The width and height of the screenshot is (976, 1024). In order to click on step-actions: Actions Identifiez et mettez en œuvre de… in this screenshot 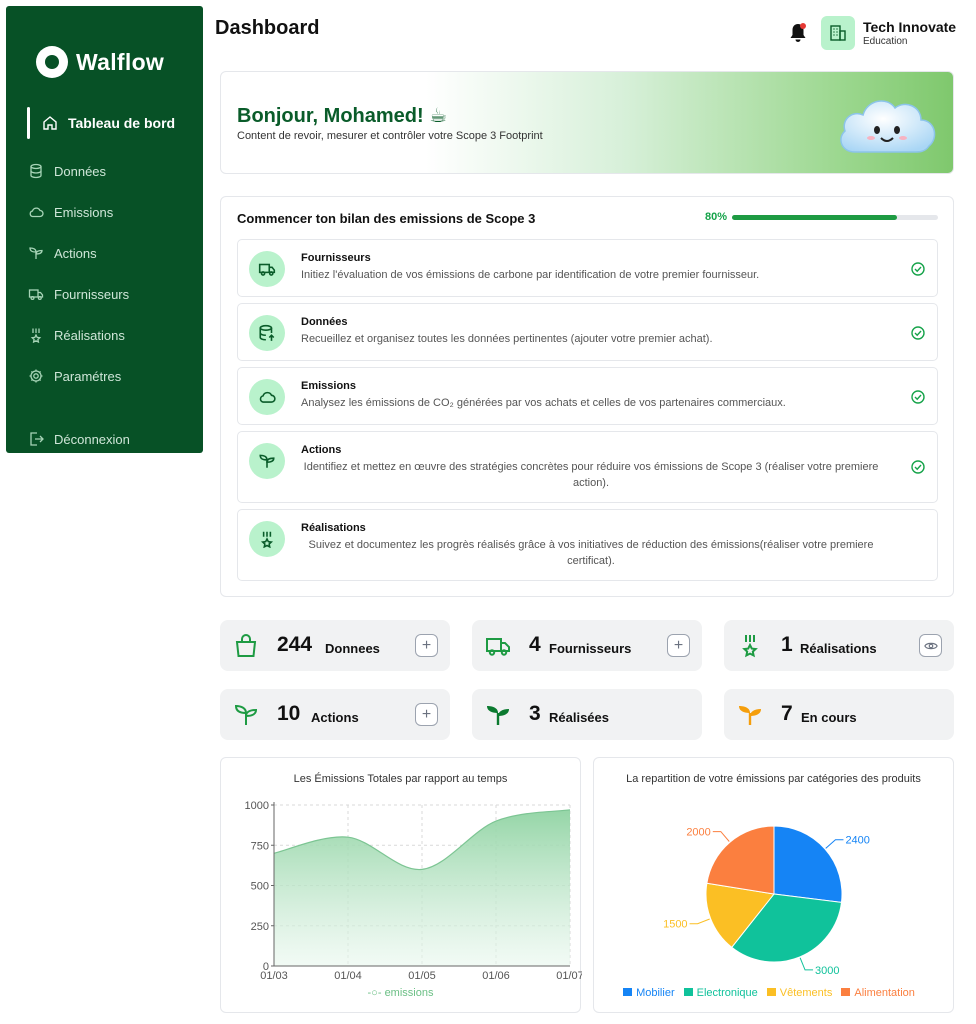, I will do `click(587, 467)`.